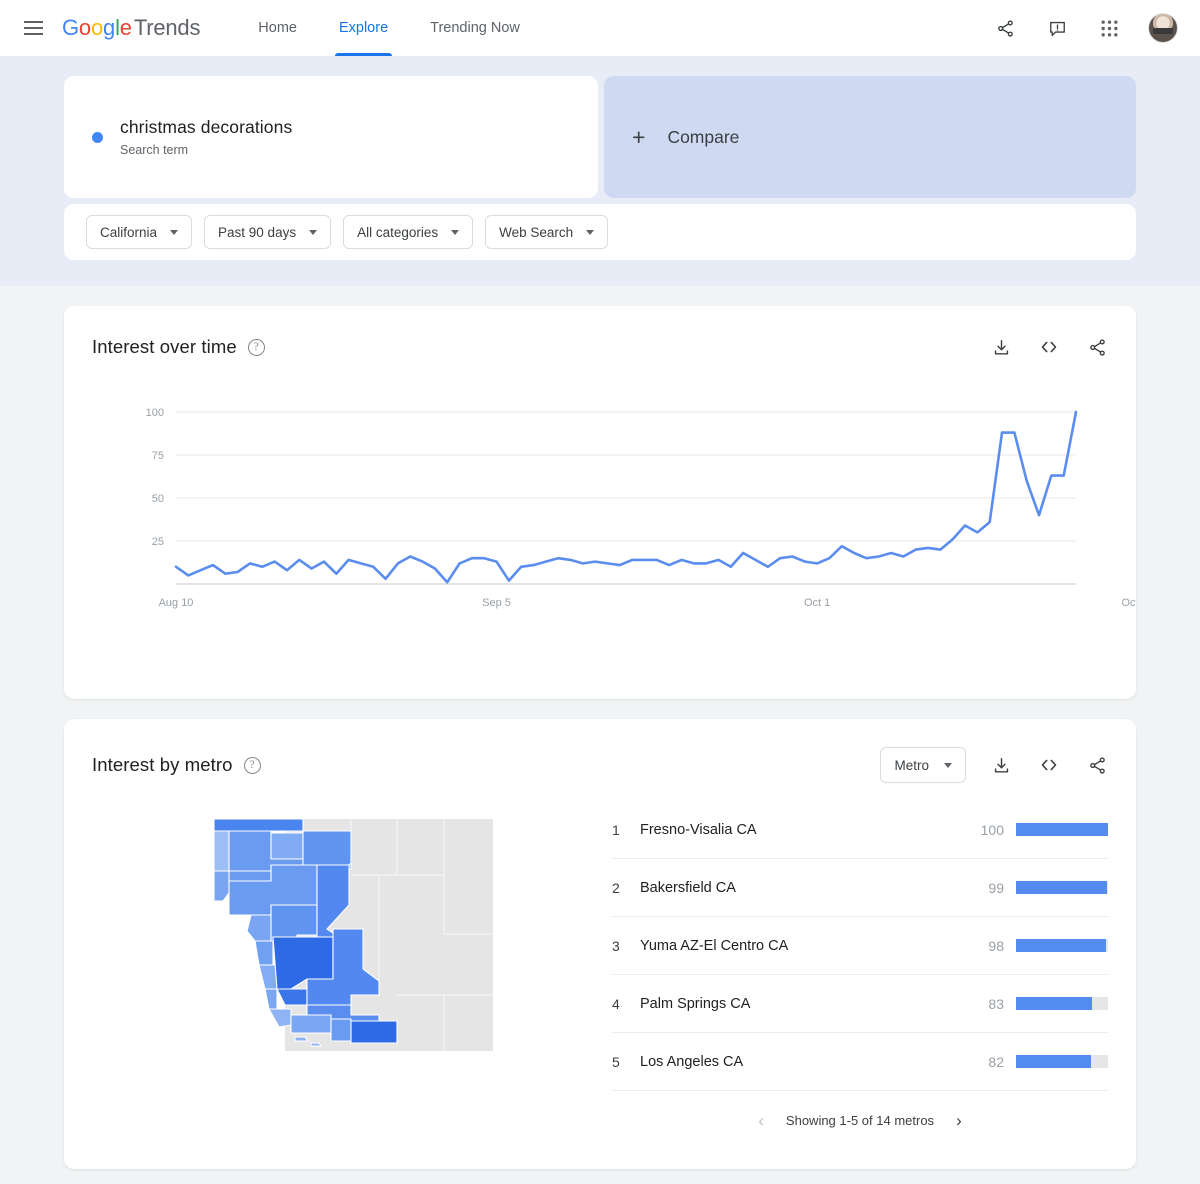 The width and height of the screenshot is (1200, 1184). What do you see at coordinates (860, 1062) in the screenshot?
I see `table-row: 5 Los Angeles CA 82` at bounding box center [860, 1062].